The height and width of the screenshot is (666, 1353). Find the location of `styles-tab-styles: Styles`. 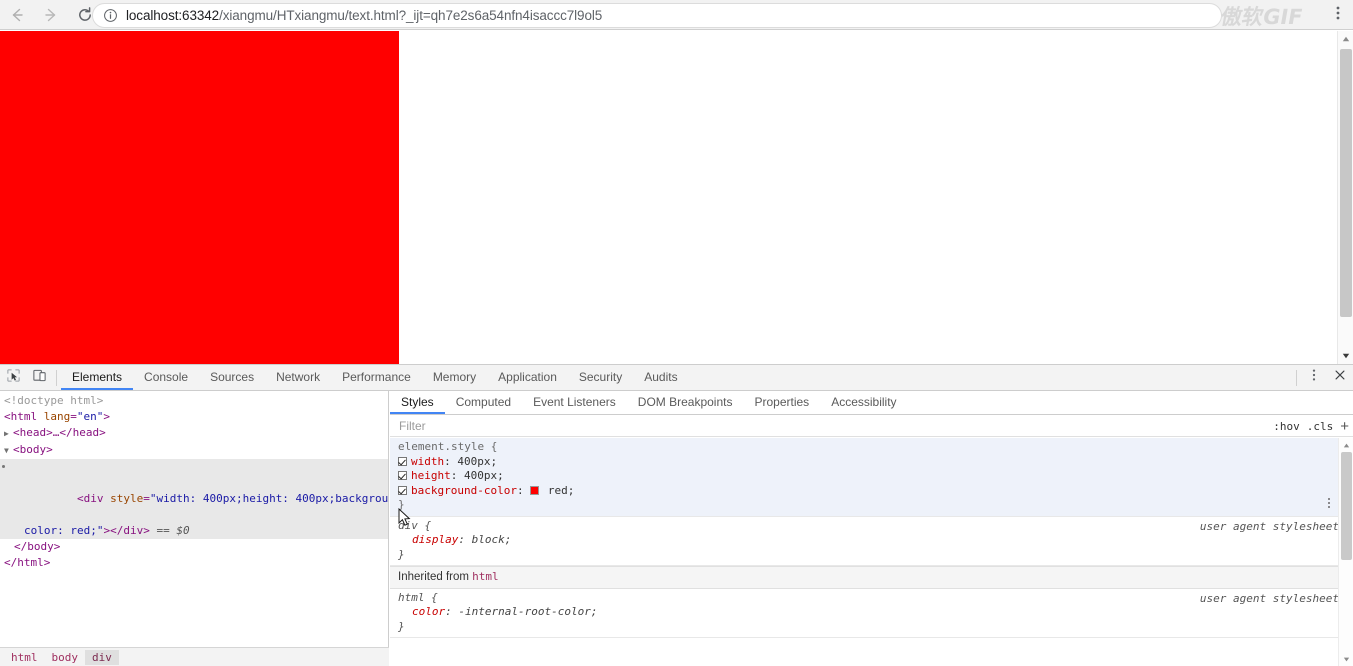

styles-tab-styles: Styles is located at coordinates (417, 402).